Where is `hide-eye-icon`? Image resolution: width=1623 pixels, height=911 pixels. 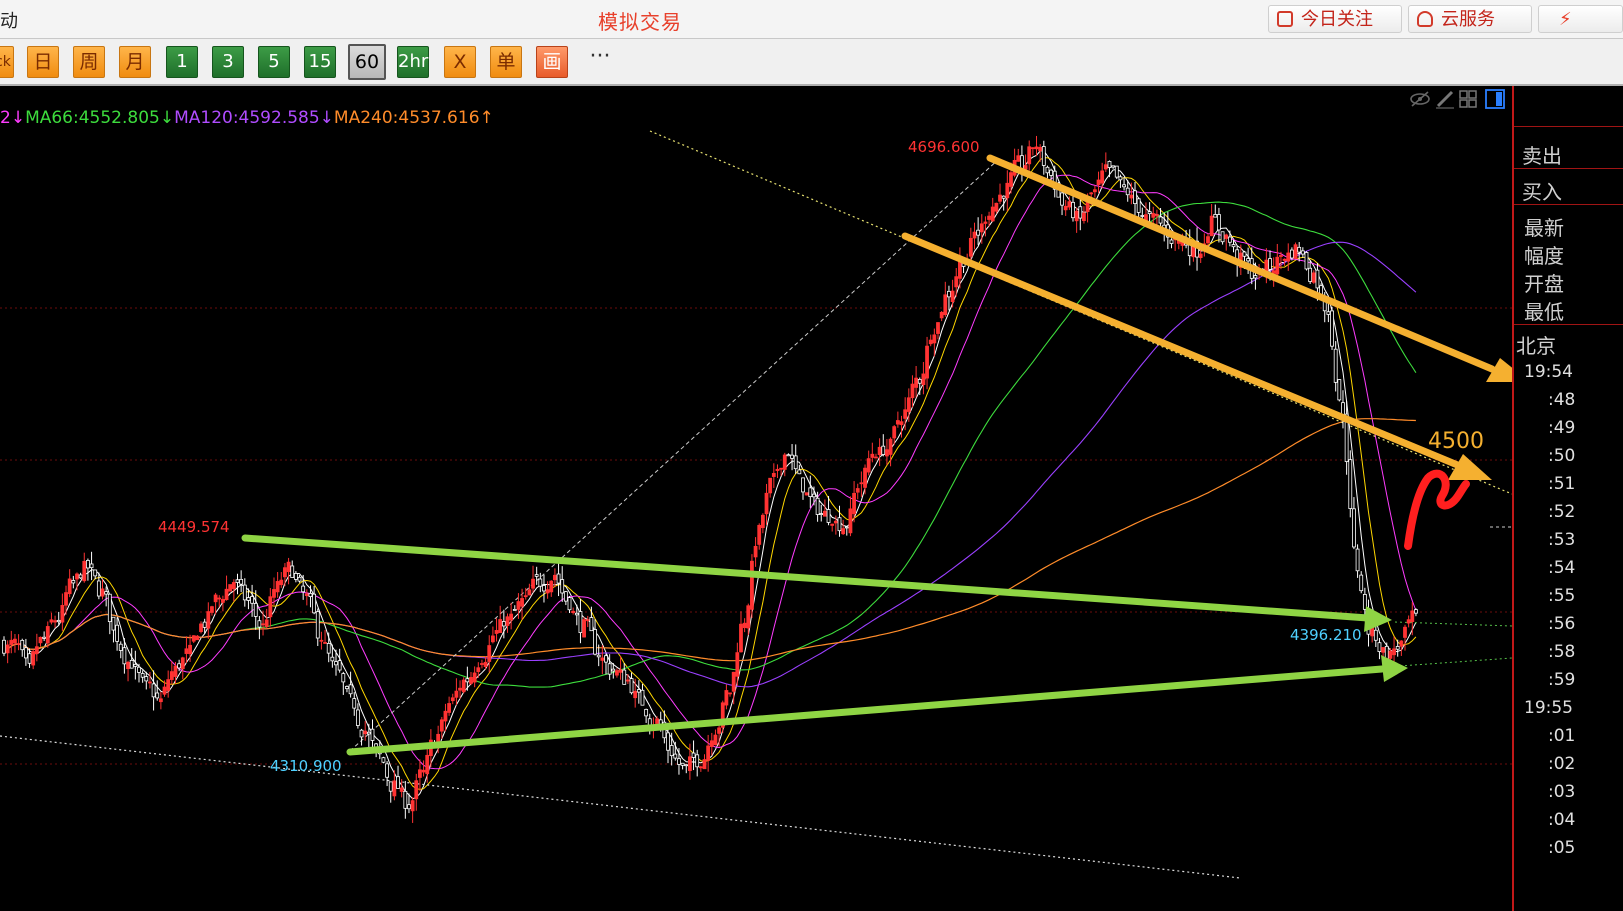 hide-eye-icon is located at coordinates (1420, 99).